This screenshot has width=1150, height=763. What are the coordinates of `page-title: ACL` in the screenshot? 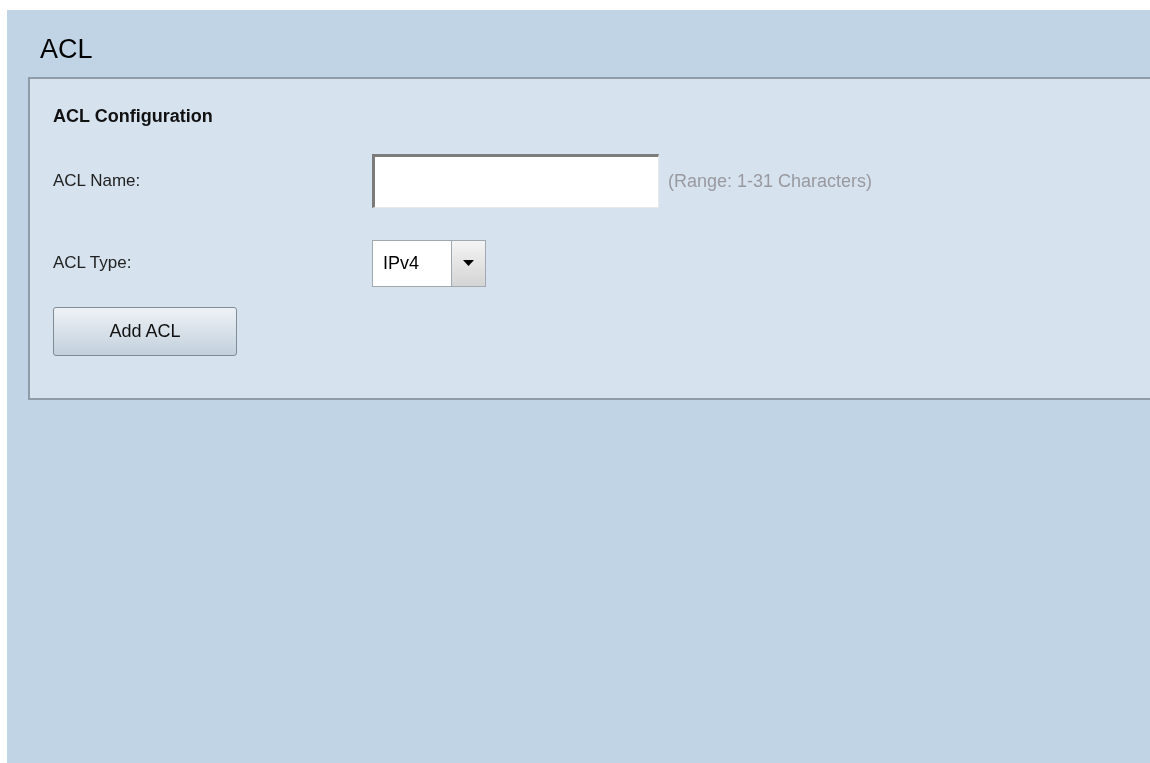 It's located at (66, 49).